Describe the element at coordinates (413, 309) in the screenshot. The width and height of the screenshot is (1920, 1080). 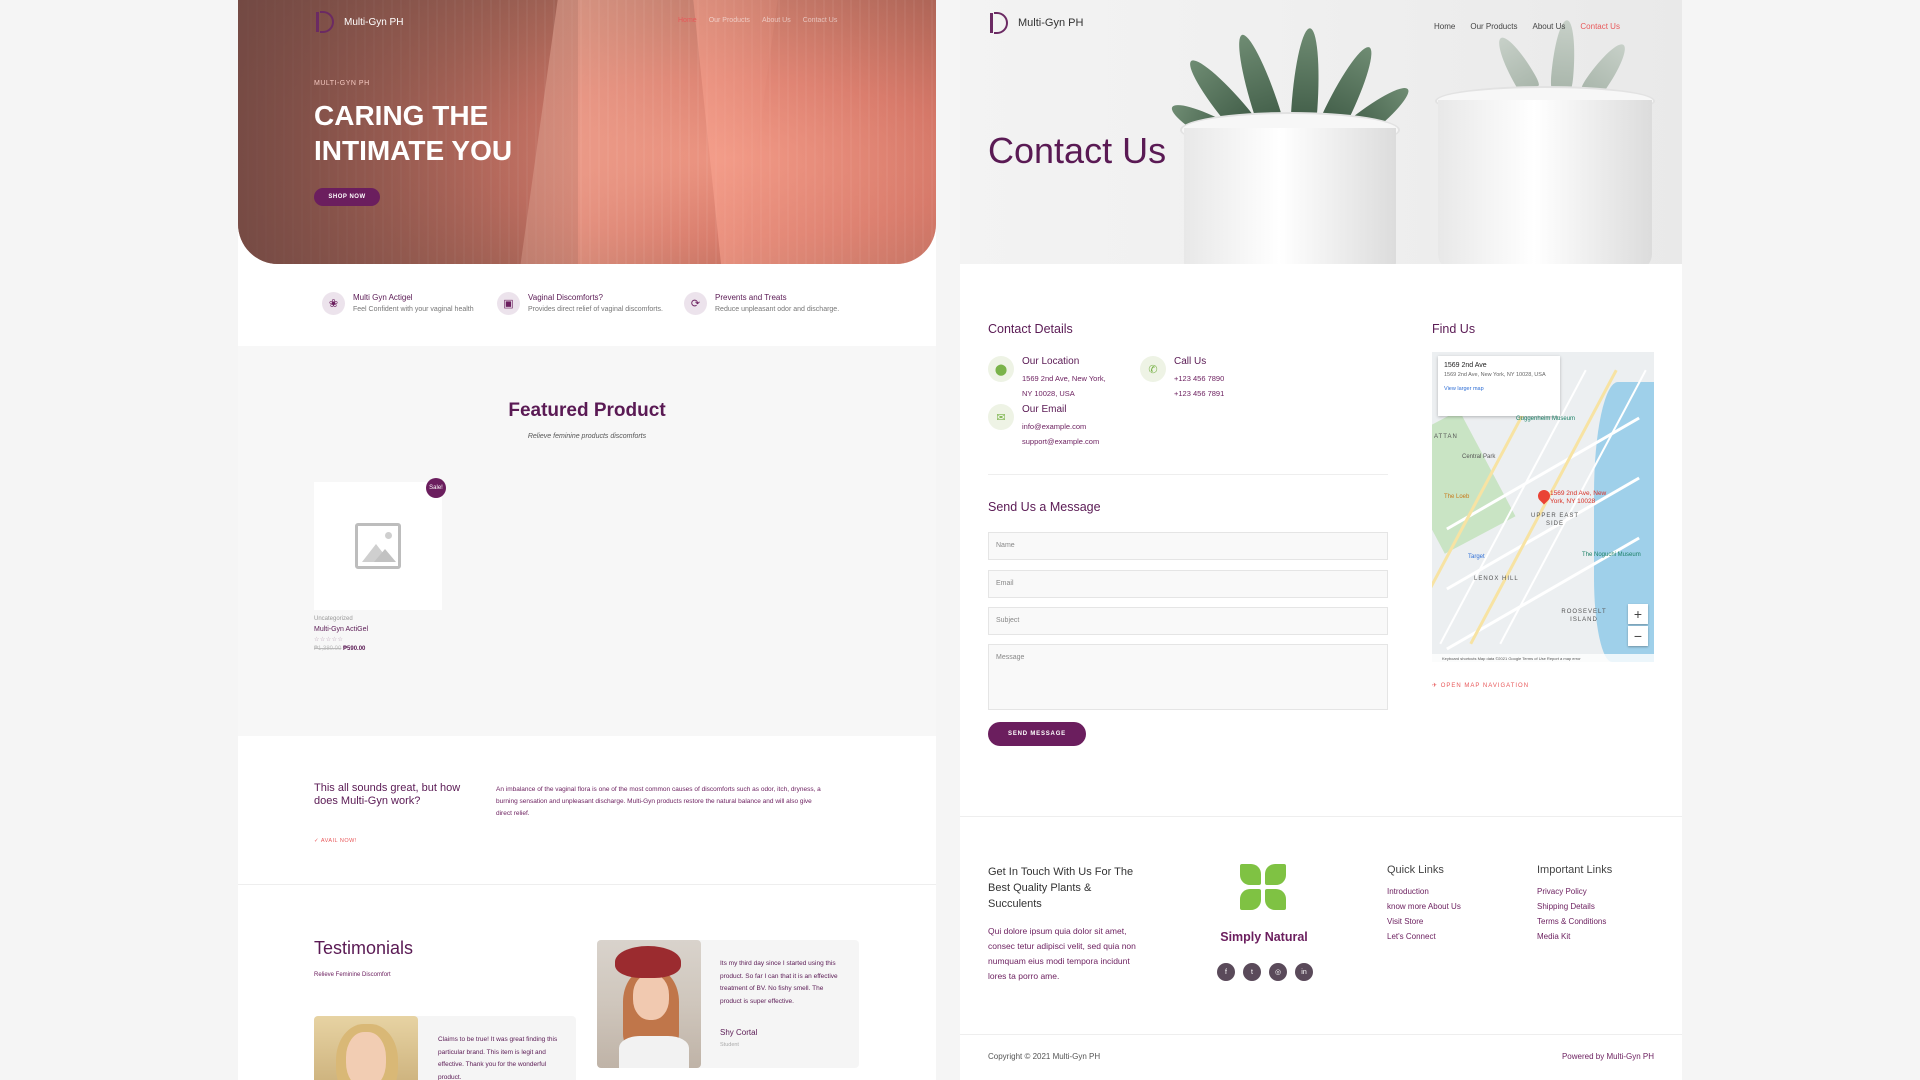
I see `feature-subtitle: Feel Confident with your vaginal health` at that location.